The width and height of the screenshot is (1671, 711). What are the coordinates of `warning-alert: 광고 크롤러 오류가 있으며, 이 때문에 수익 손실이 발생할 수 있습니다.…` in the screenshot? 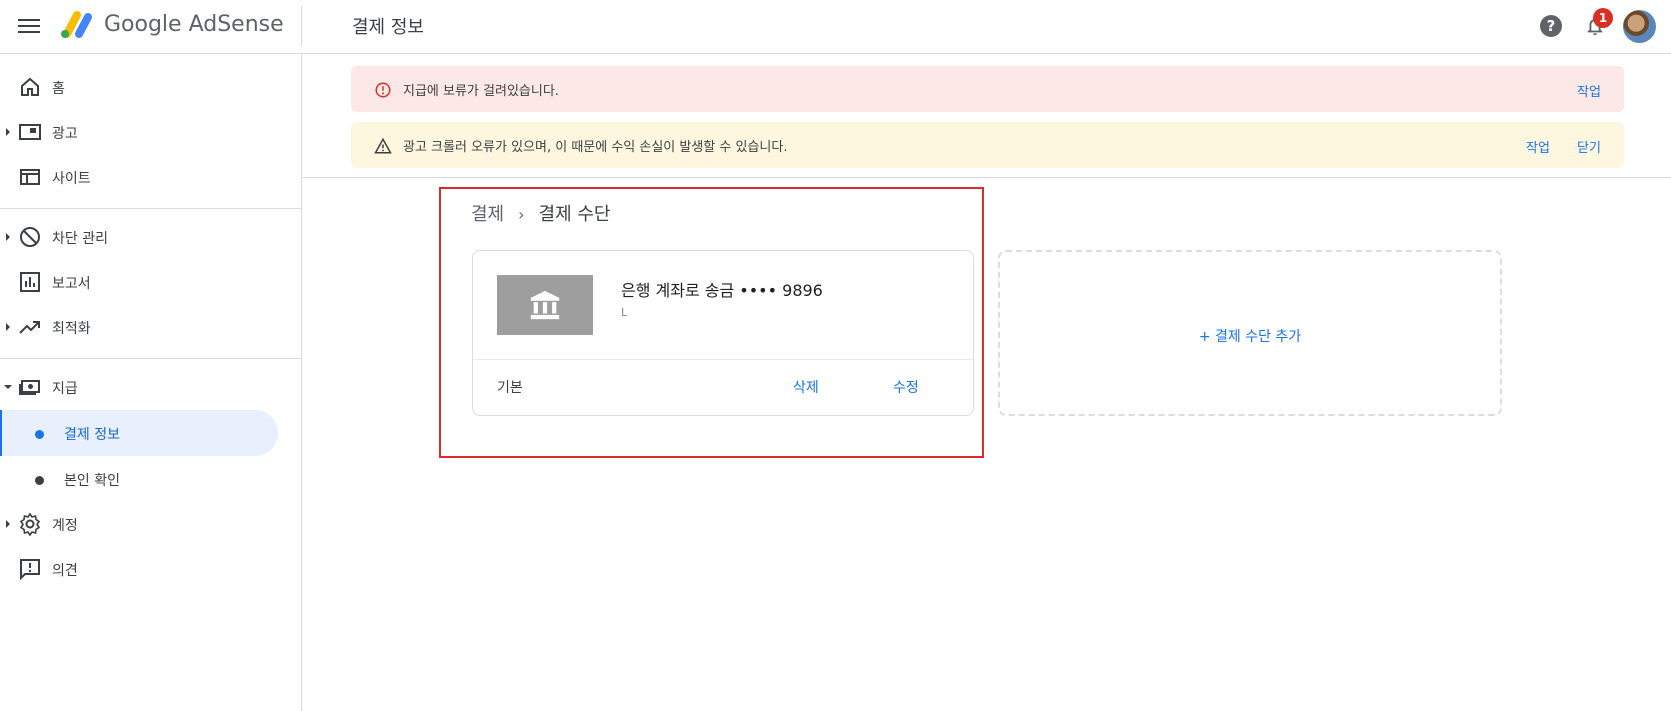 It's located at (987, 145).